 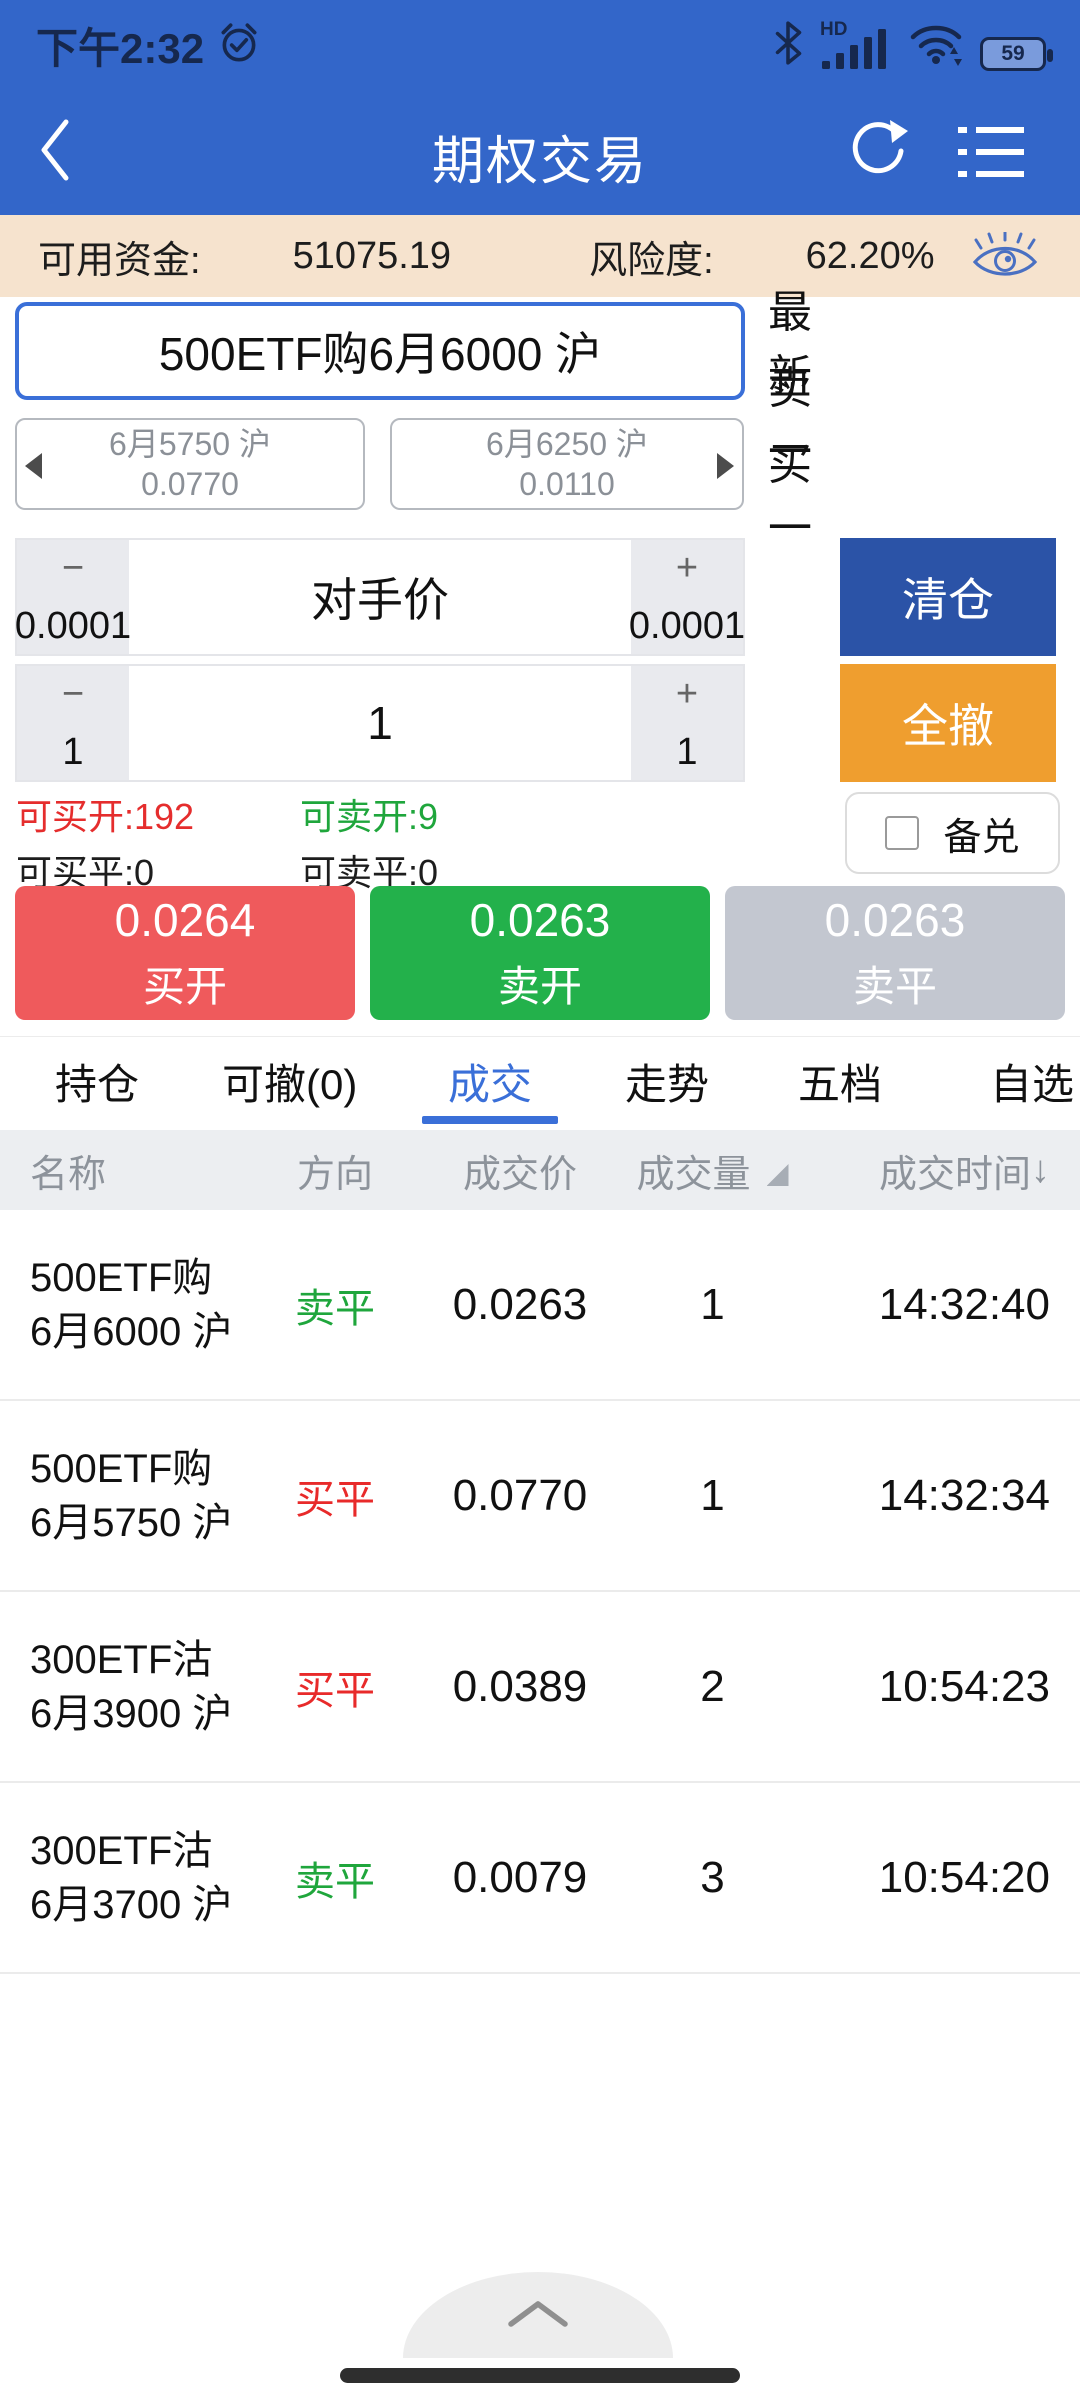 What do you see at coordinates (73, 626) in the screenshot?
I see `price-step-value: 0.0001` at bounding box center [73, 626].